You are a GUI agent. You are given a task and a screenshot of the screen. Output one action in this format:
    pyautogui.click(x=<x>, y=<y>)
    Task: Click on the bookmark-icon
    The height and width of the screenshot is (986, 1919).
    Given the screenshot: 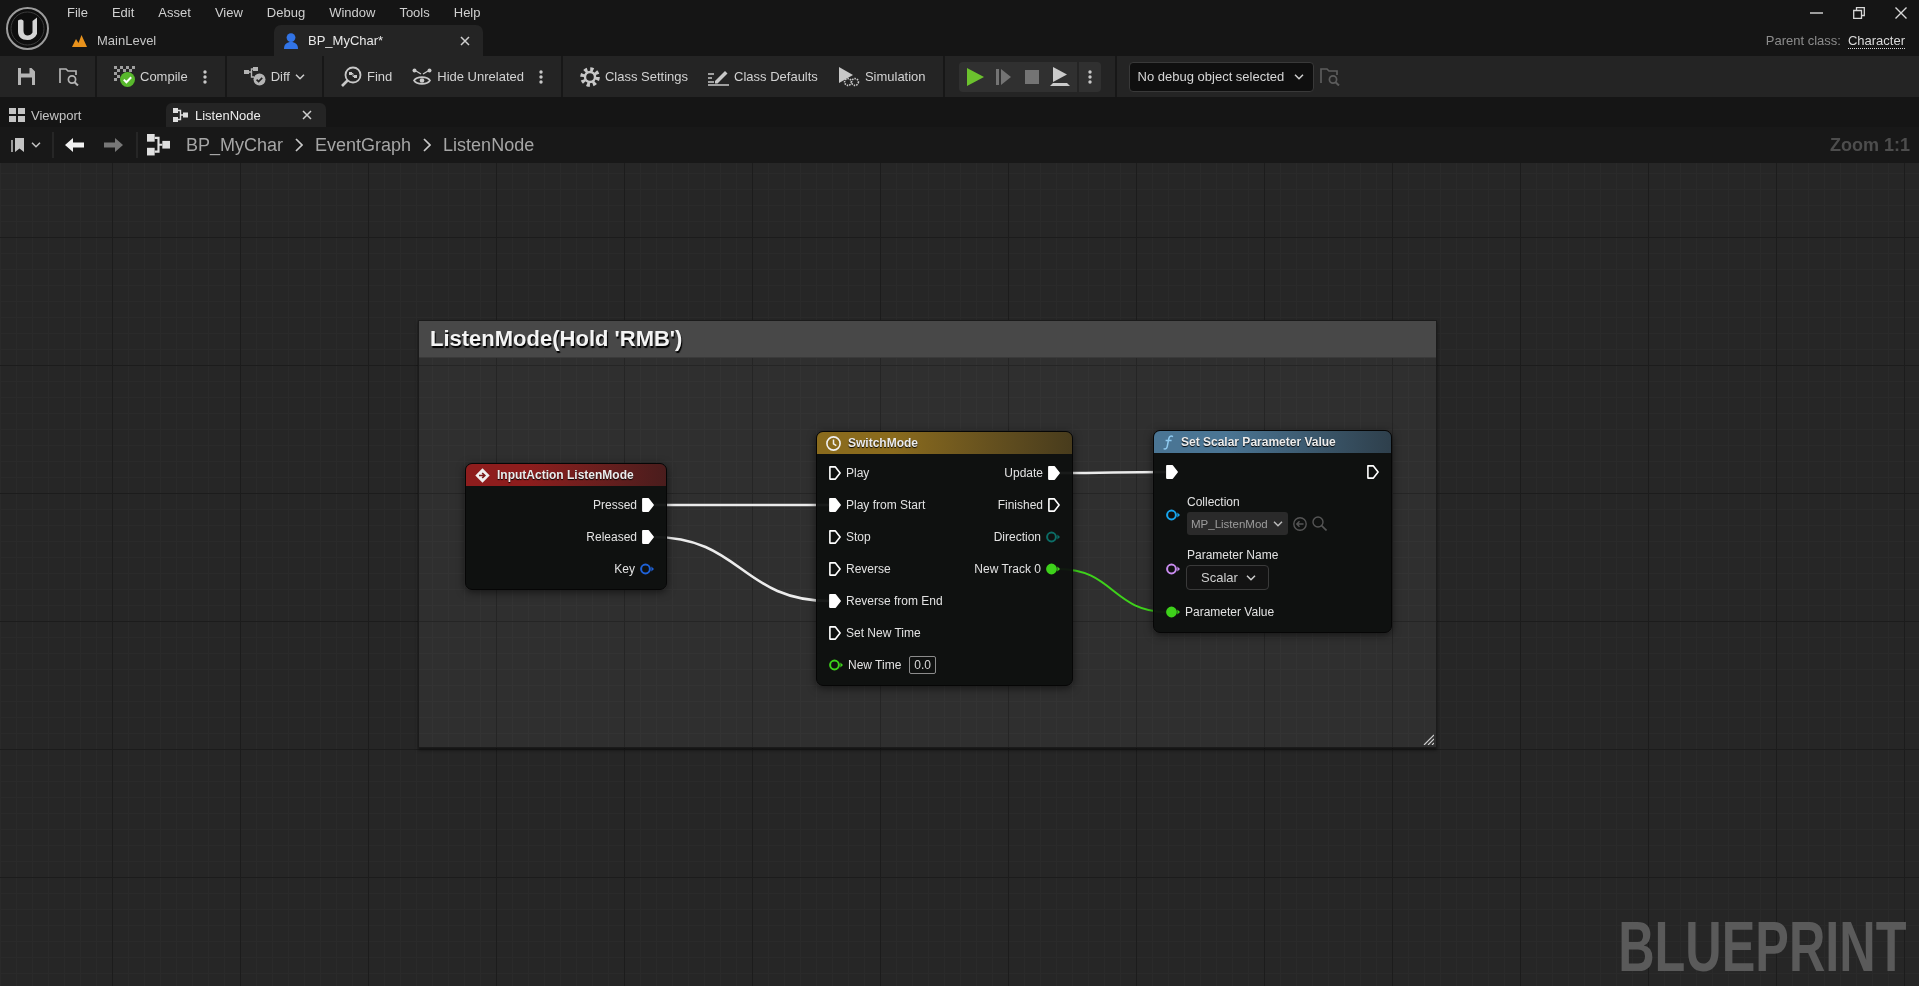 What is the action you would take?
    pyautogui.click(x=18, y=145)
    